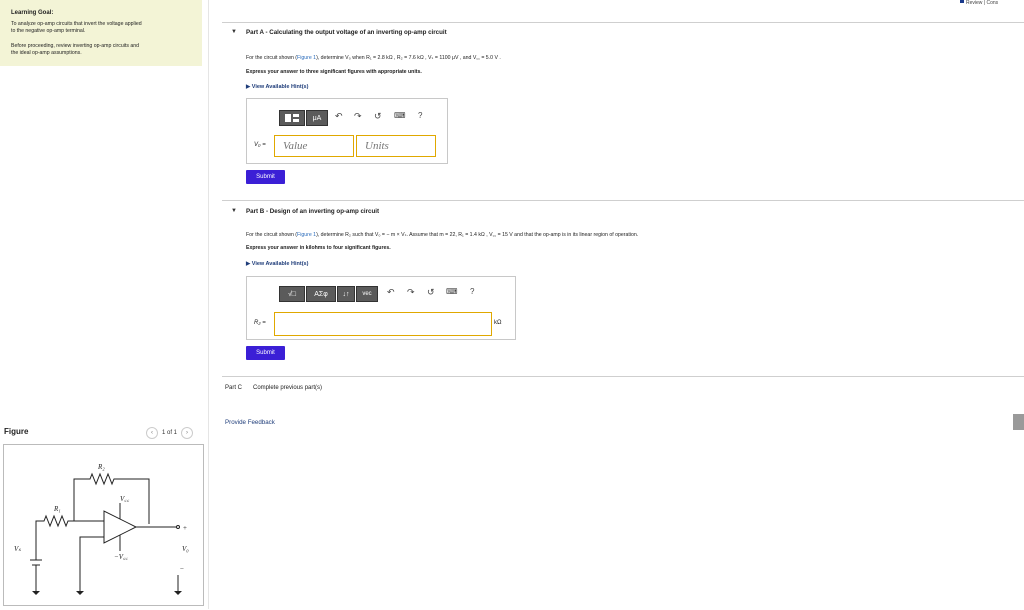  I want to click on r1-figure-label: R₁, so click(57, 509).